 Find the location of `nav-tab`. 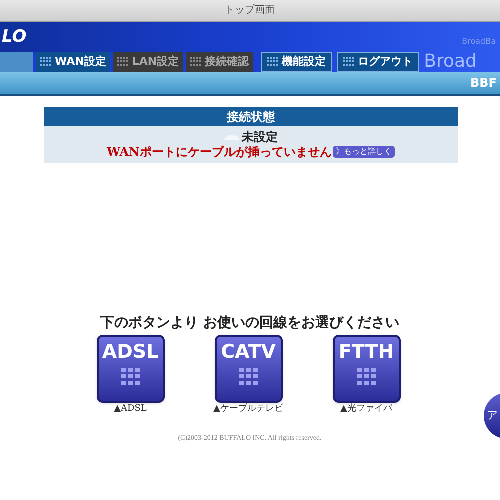

nav-tab is located at coordinates (18, 62).